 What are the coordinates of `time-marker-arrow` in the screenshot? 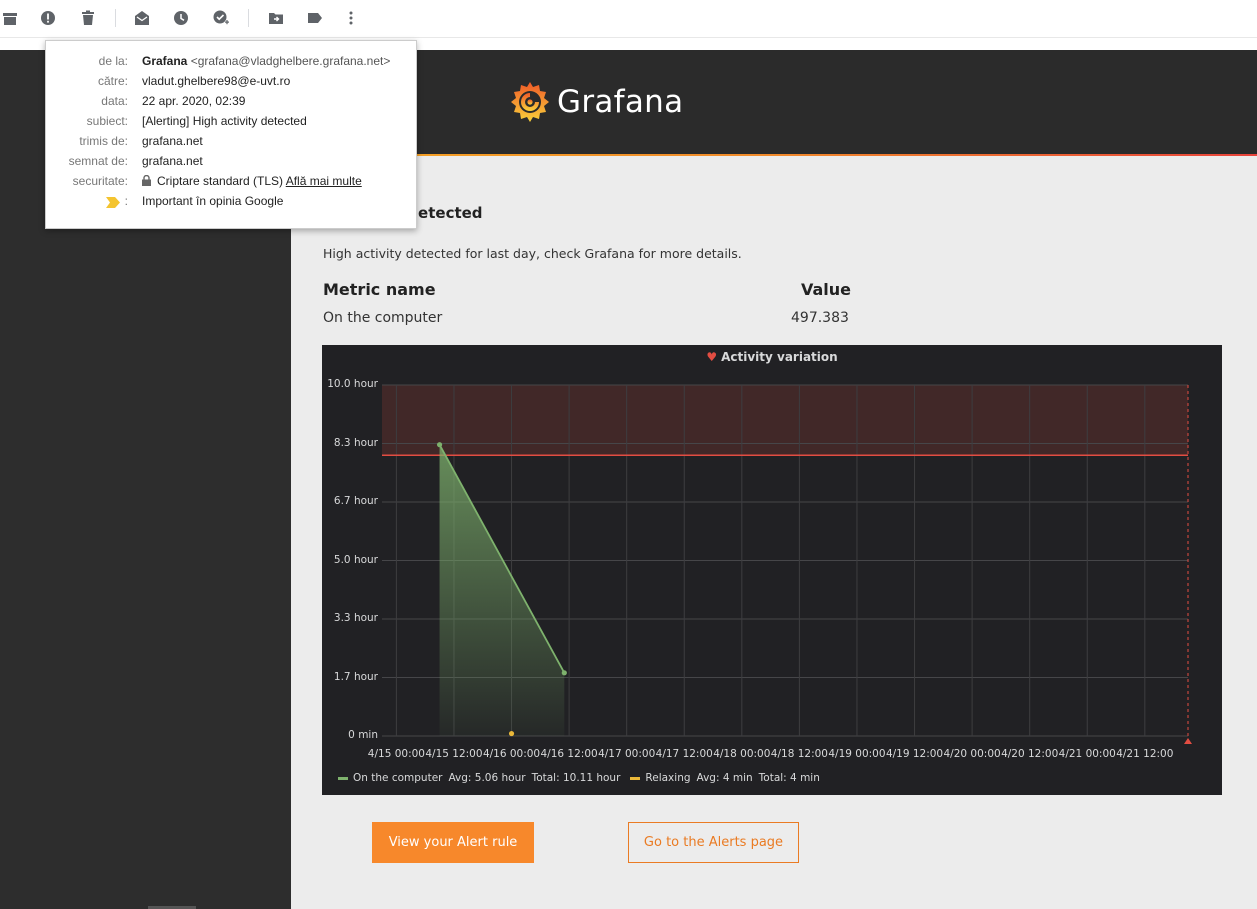 It's located at (1188, 741).